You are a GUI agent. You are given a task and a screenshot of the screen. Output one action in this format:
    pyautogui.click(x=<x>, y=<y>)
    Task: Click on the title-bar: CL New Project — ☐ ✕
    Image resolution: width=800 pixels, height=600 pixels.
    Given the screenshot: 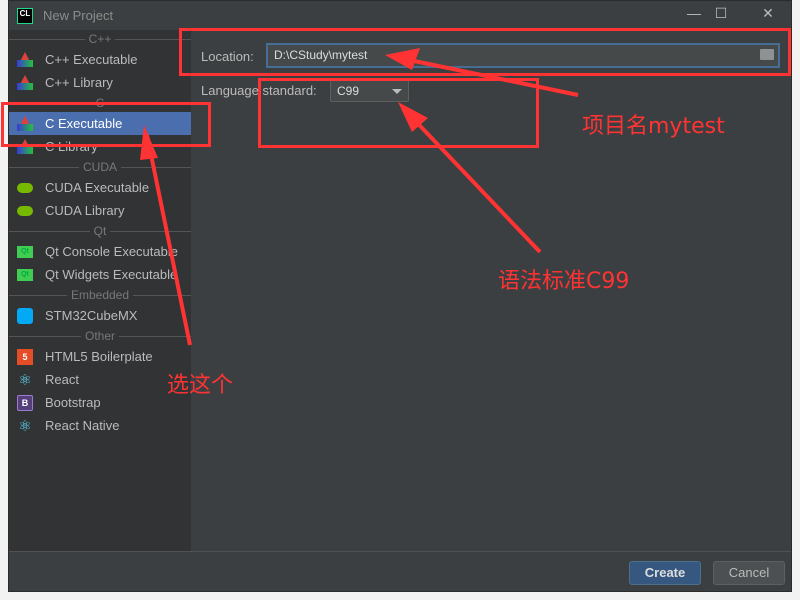 What is the action you would take?
    pyautogui.click(x=400, y=15)
    